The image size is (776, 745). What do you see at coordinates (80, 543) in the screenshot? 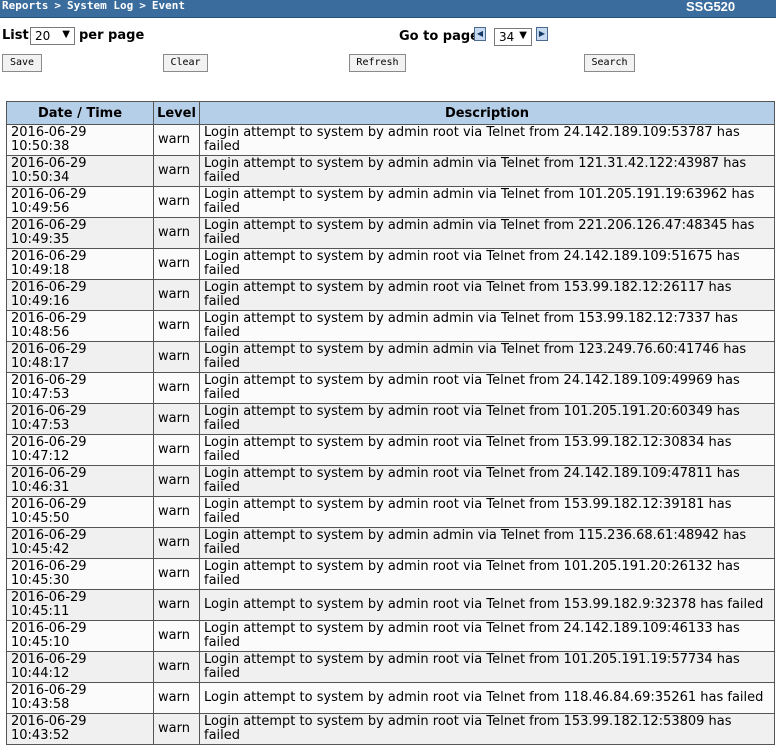
I see `cell-datetime: 2016-06-29 10:45:42` at bounding box center [80, 543].